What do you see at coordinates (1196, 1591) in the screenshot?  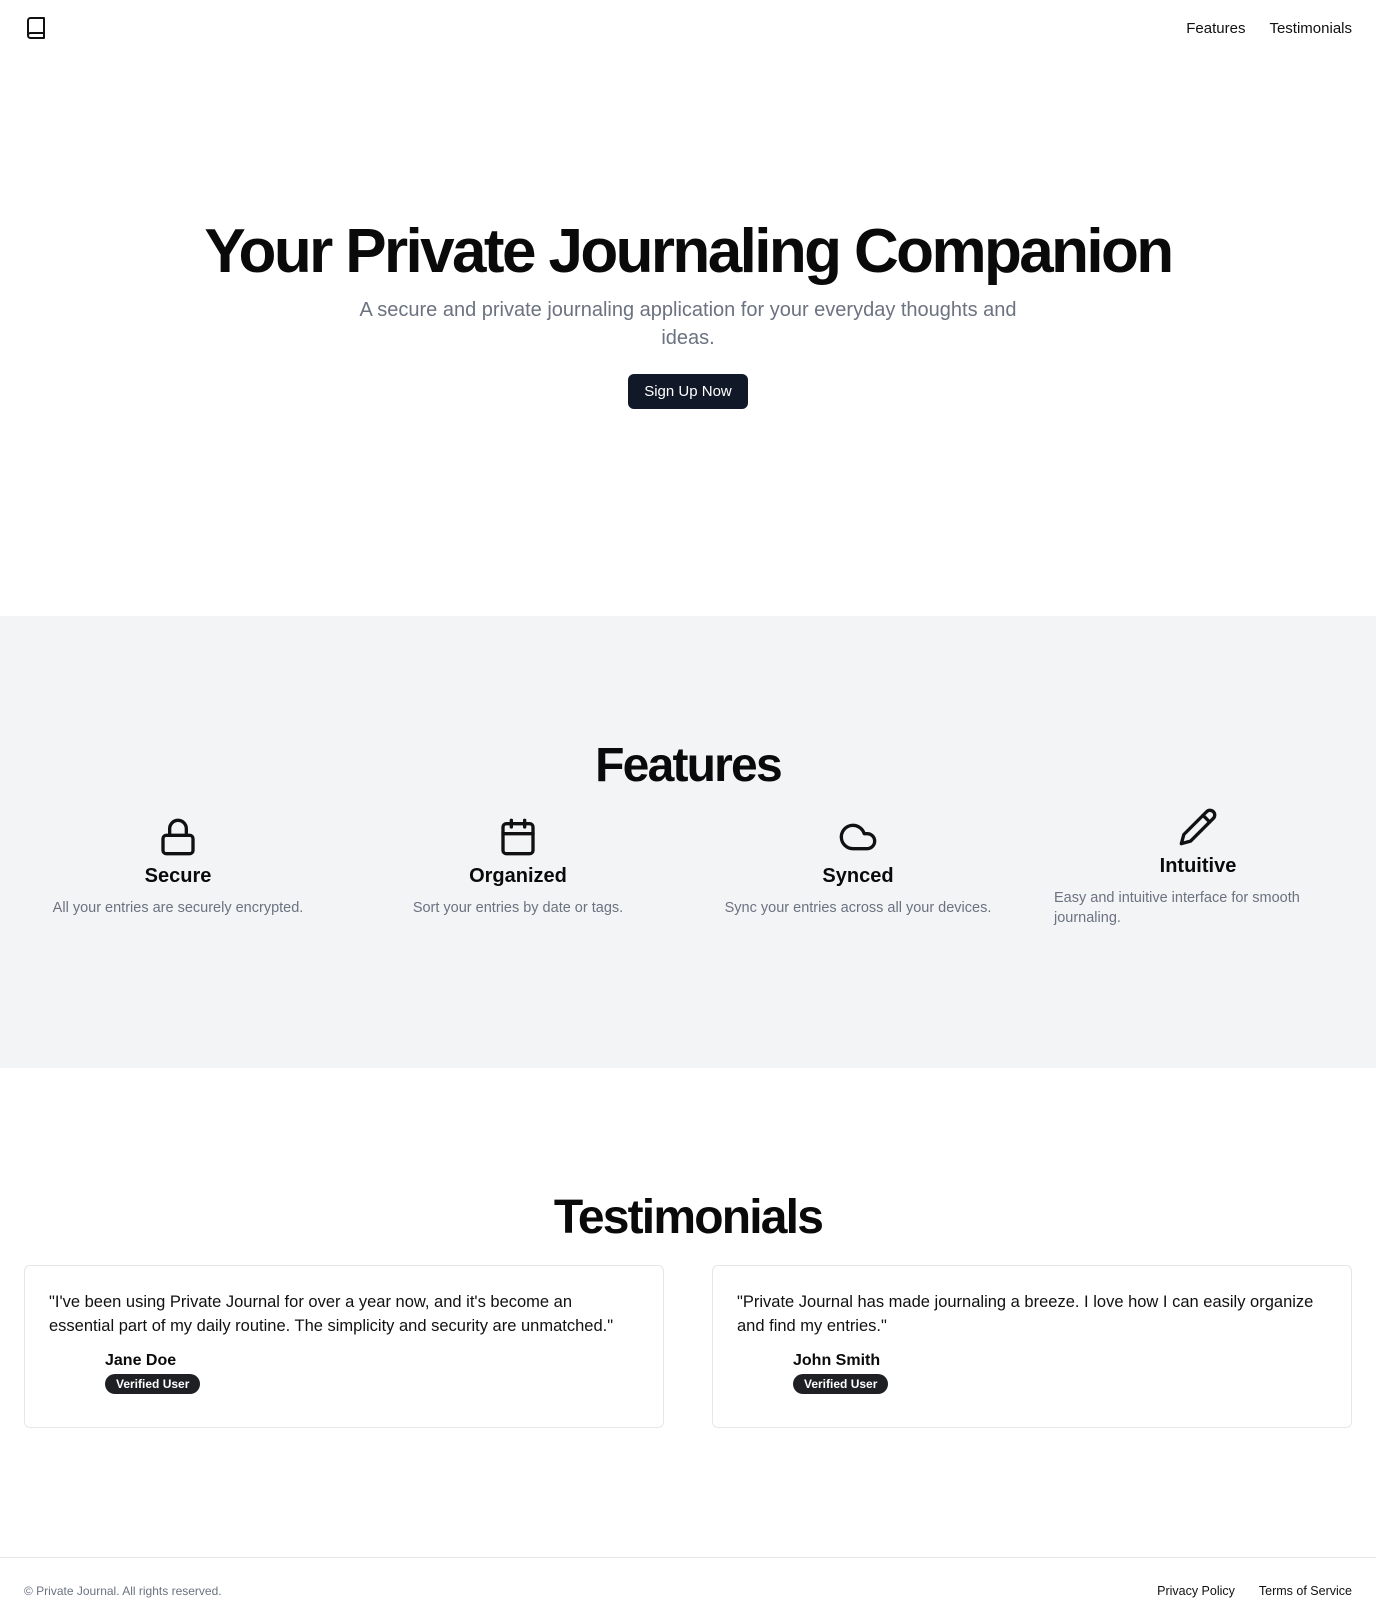 I see `privacy-policy-link: Privacy Policy` at bounding box center [1196, 1591].